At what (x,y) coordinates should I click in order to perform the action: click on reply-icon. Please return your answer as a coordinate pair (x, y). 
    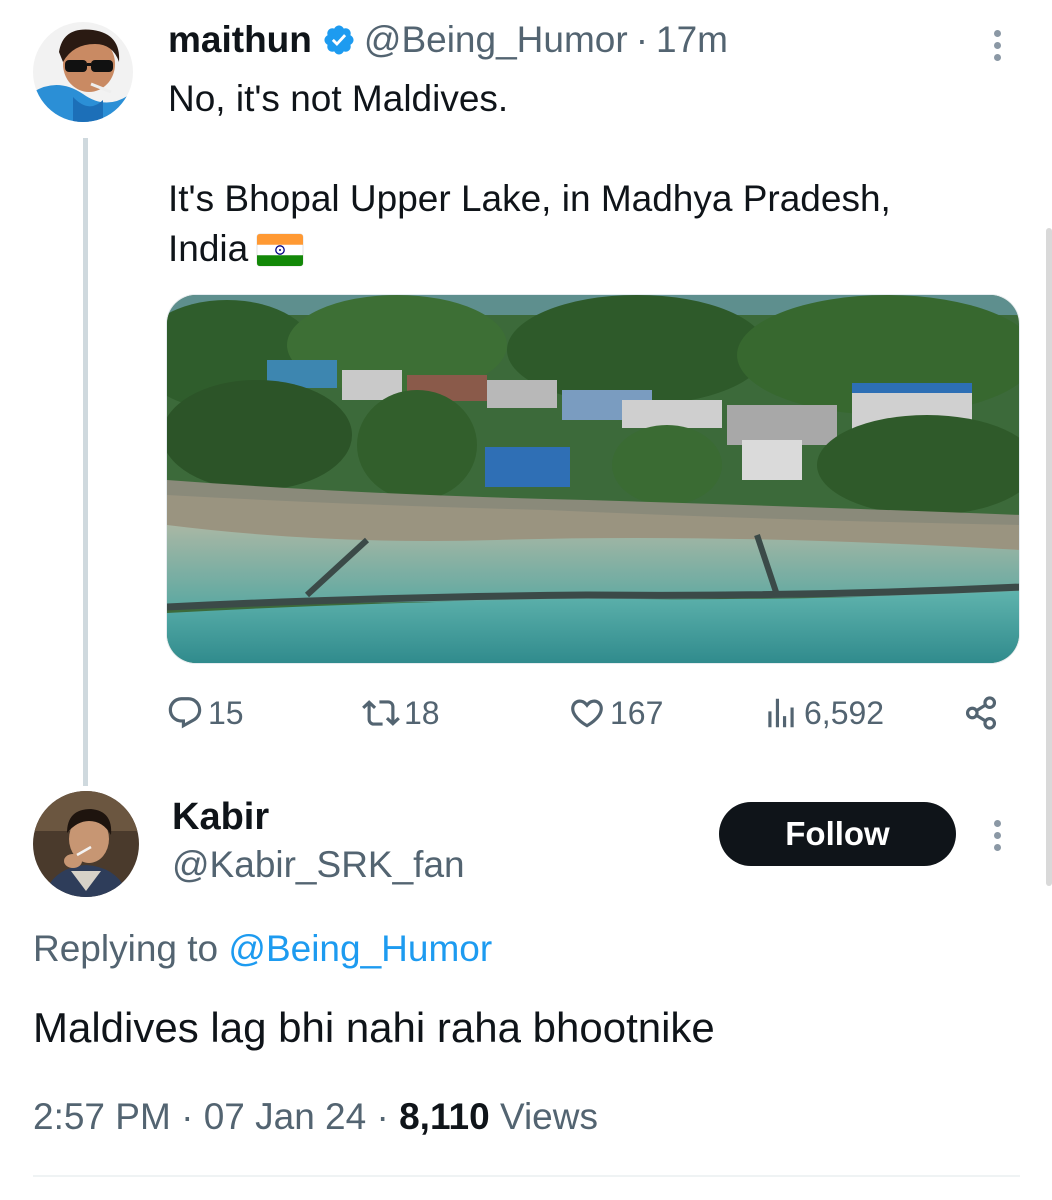
    Looking at the image, I should click on (185, 713).